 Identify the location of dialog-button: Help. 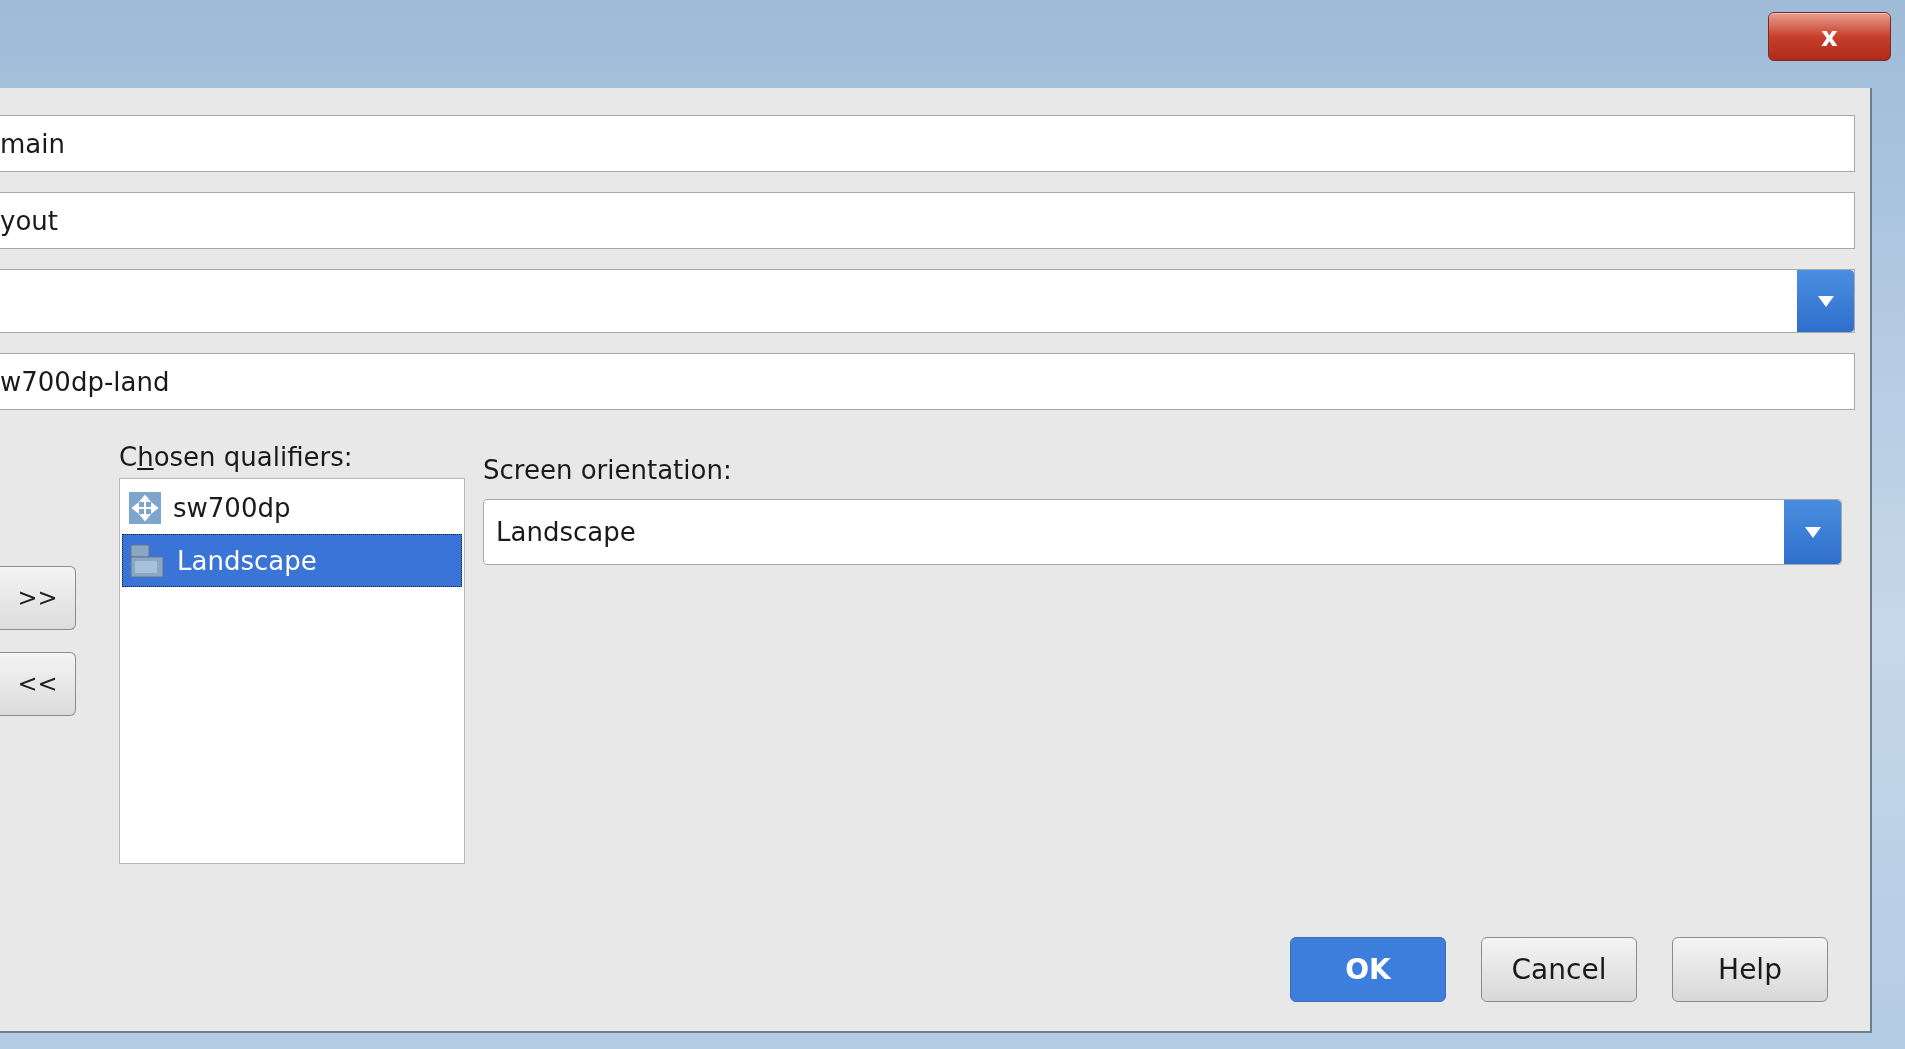
(1750, 969).